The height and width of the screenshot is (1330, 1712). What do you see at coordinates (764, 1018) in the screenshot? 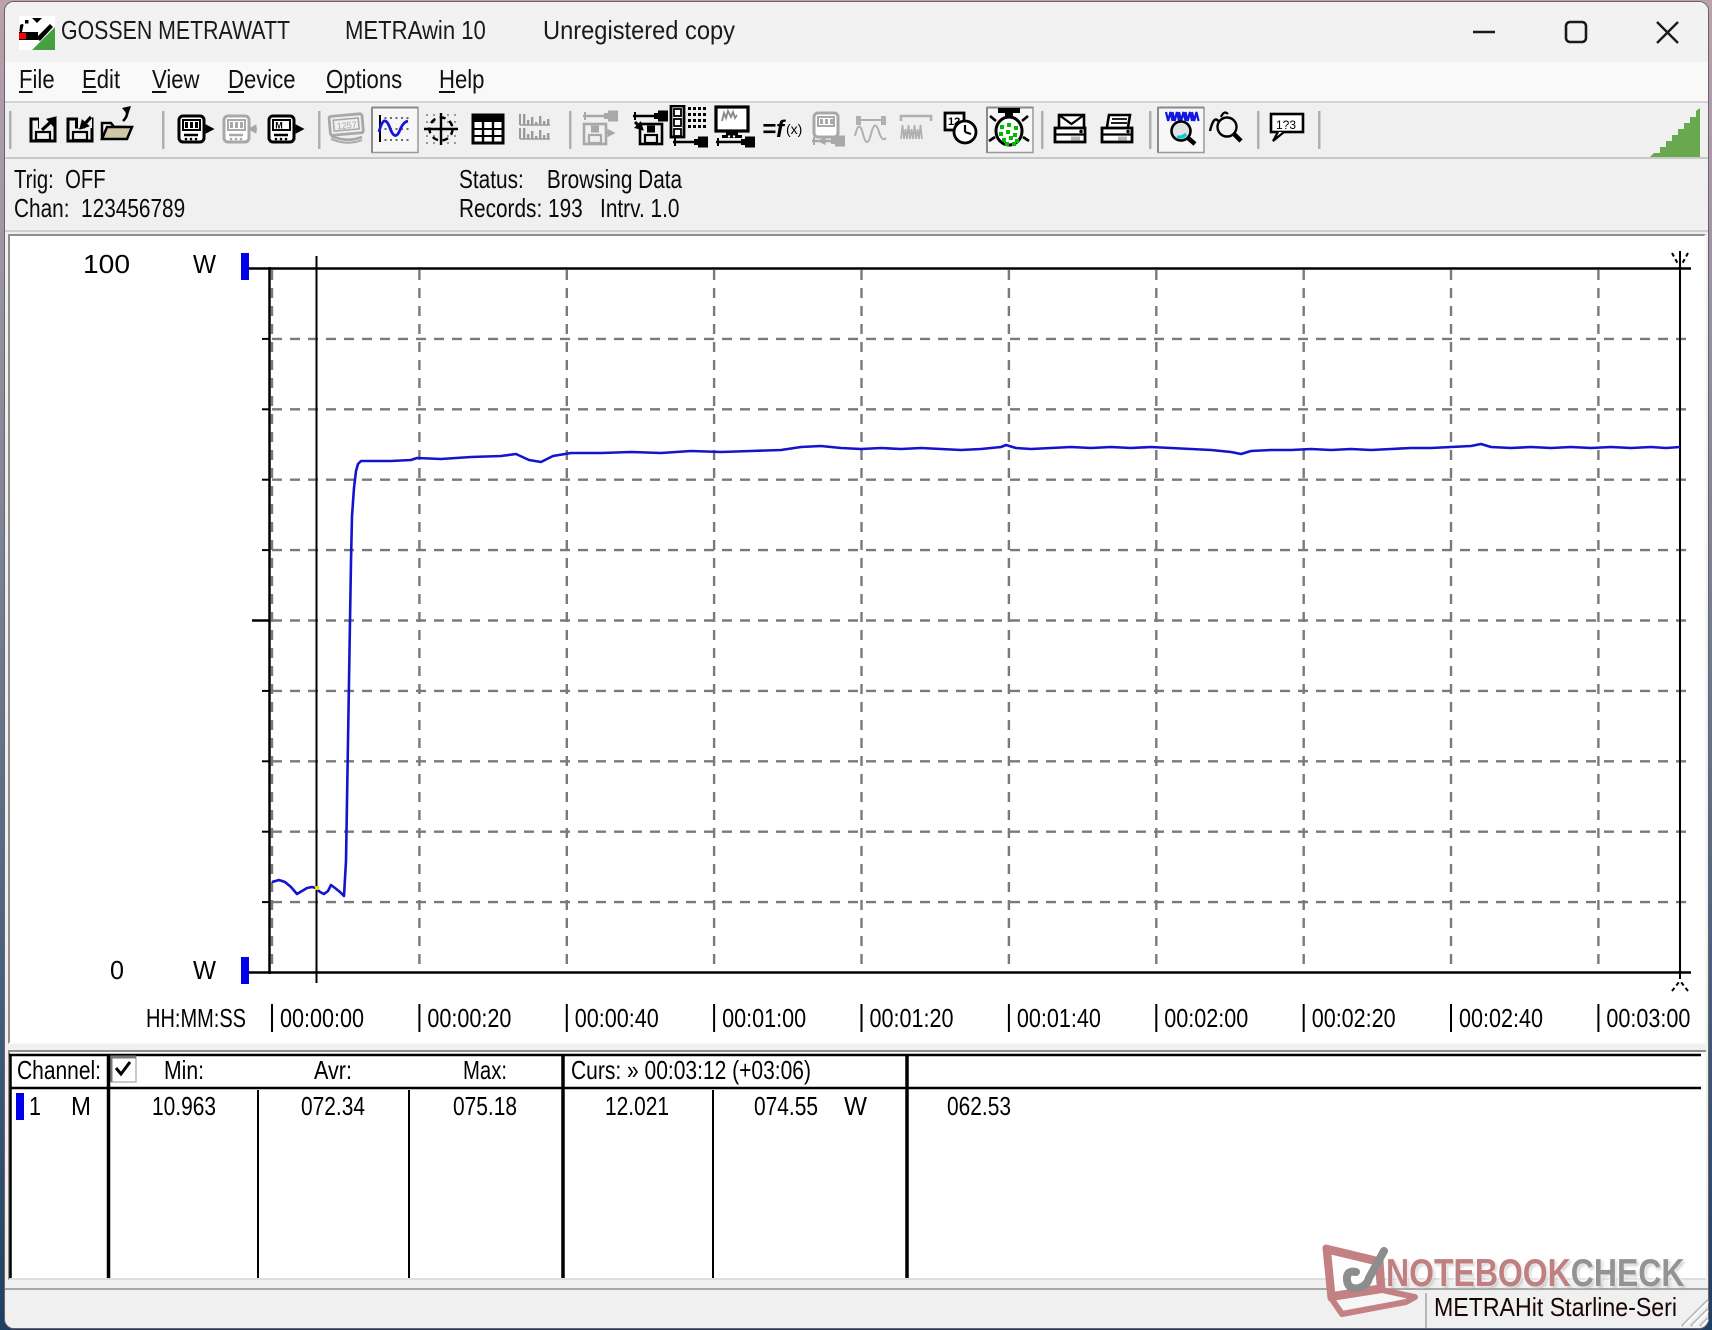
I see `svg-text: 00:01:00` at bounding box center [764, 1018].